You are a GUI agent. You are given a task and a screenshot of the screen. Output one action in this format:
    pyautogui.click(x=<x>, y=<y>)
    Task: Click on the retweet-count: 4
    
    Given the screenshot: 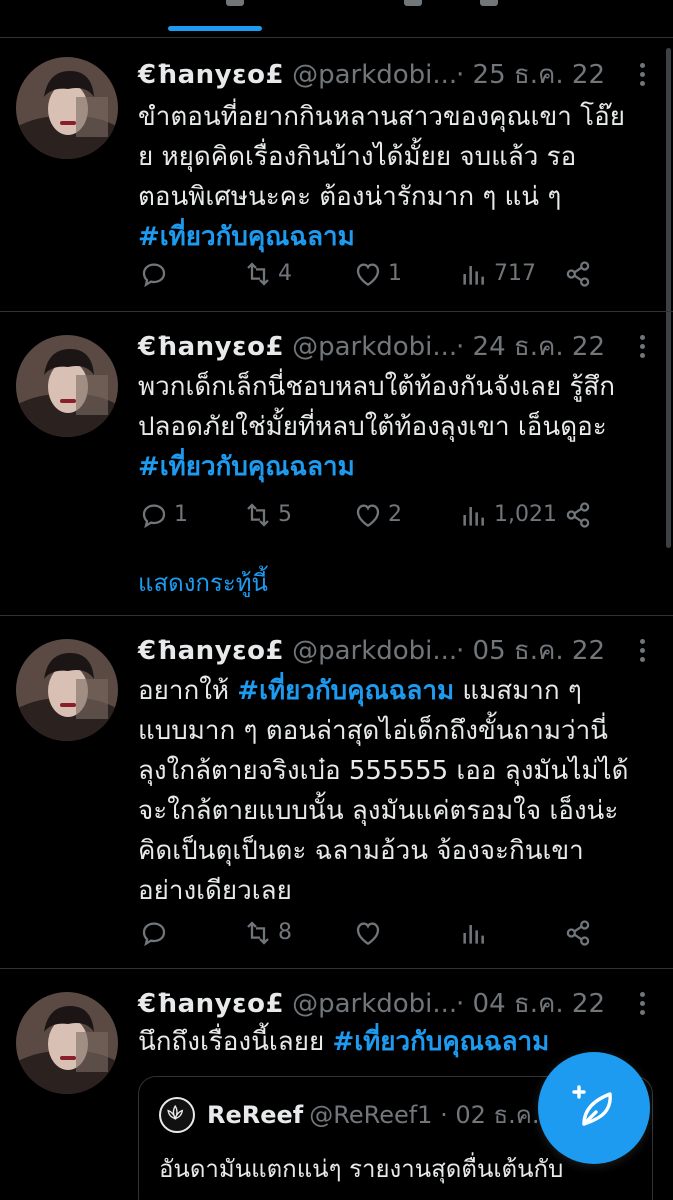 What is the action you would take?
    pyautogui.click(x=285, y=273)
    